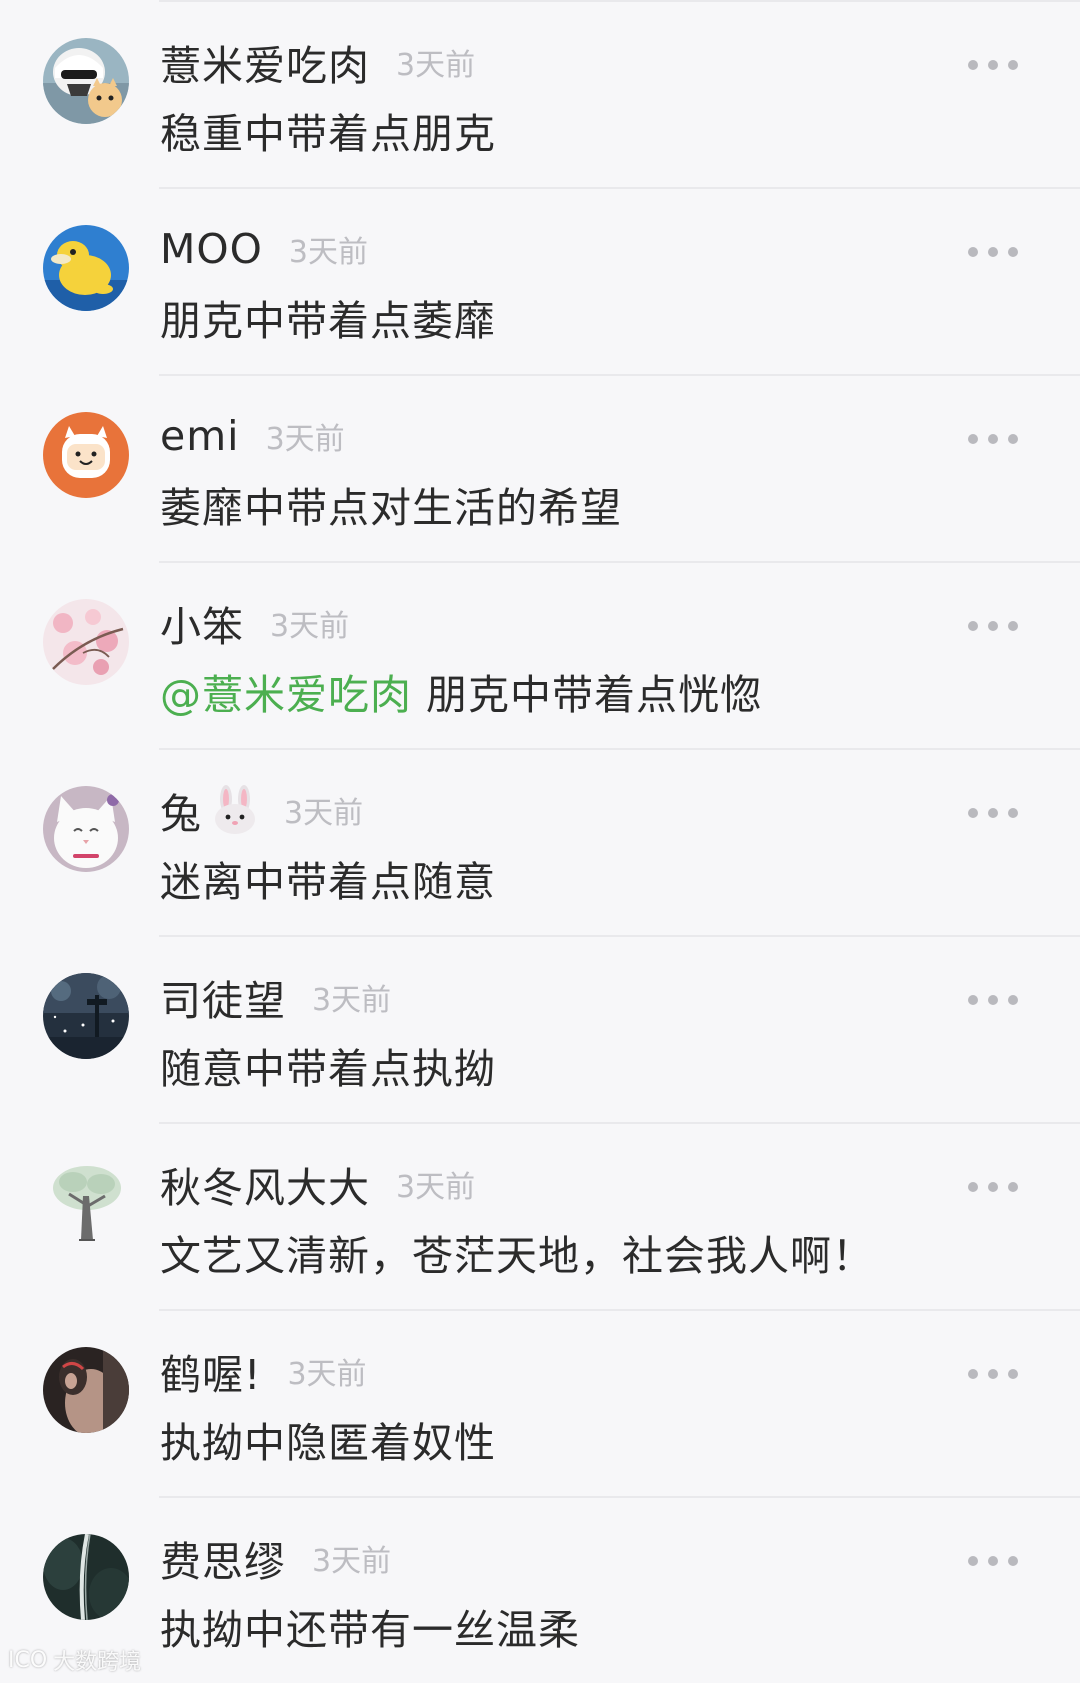 This screenshot has height=1683, width=1080. Describe the element at coordinates (370, 1626) in the screenshot. I see `comment-text: 执拗中还带有一丝温柔` at that location.